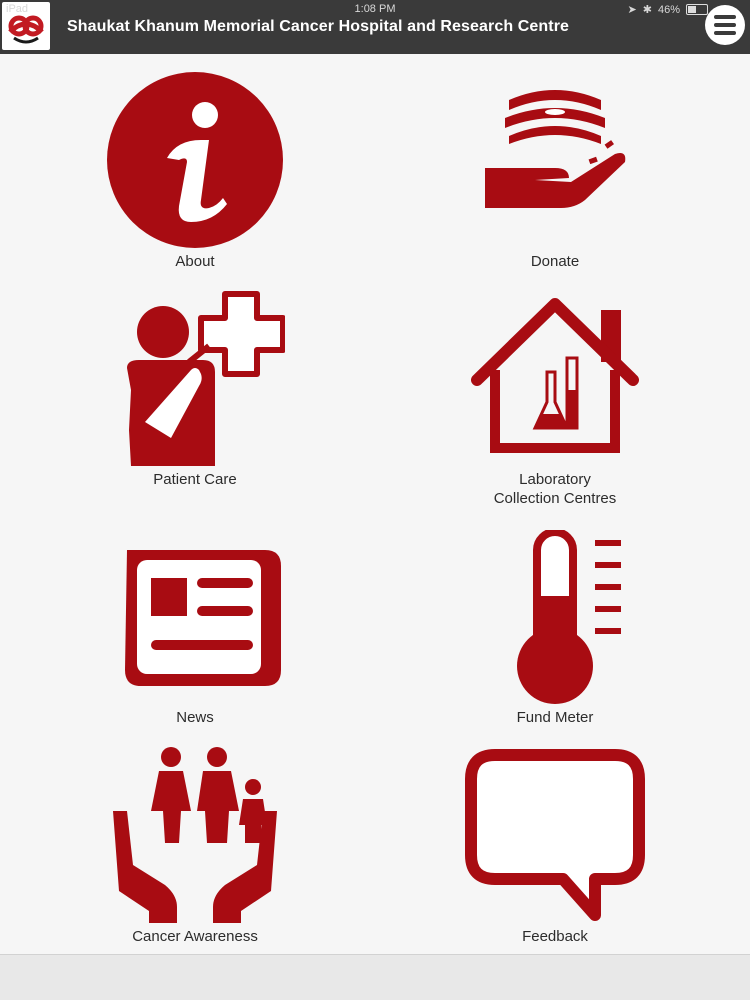  I want to click on tile-donate-label: Donate, so click(555, 261).